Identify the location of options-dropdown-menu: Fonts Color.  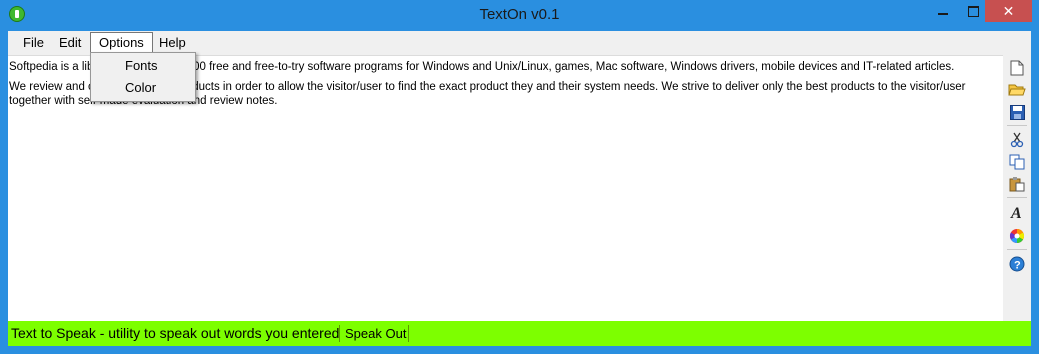
(143, 77).